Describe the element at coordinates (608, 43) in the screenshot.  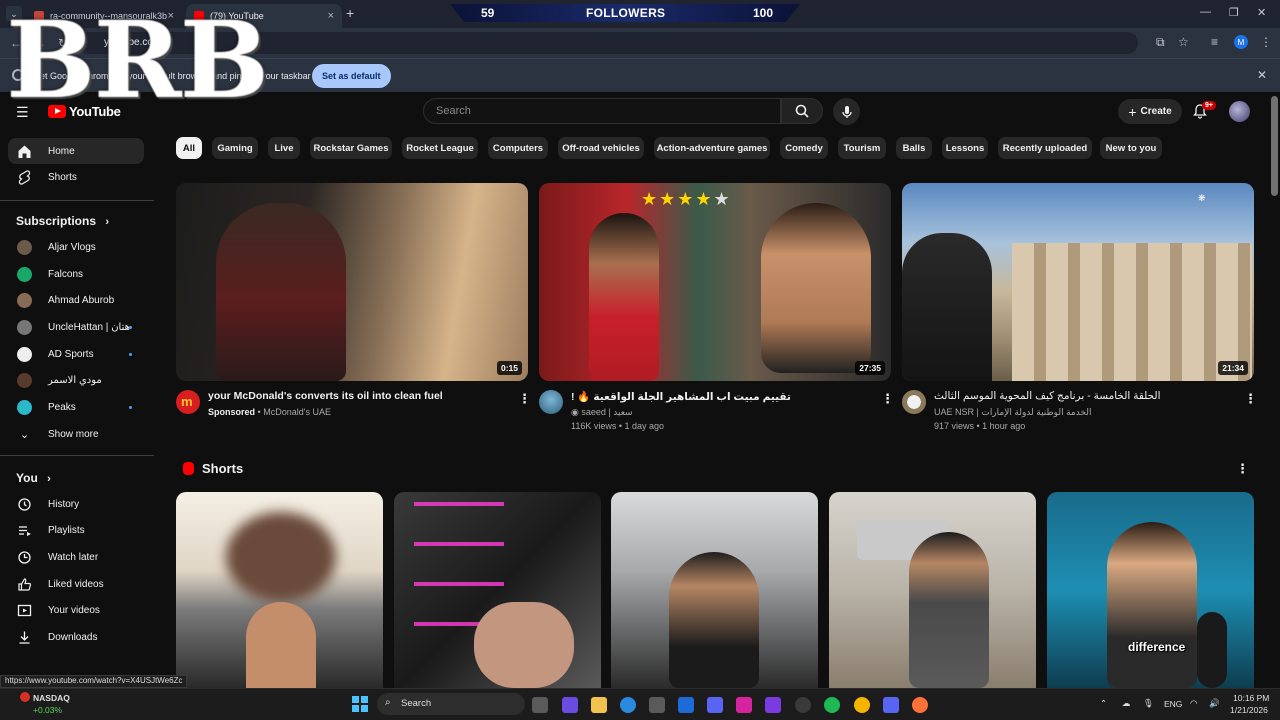
I see `omnibox: youtube.com` at that location.